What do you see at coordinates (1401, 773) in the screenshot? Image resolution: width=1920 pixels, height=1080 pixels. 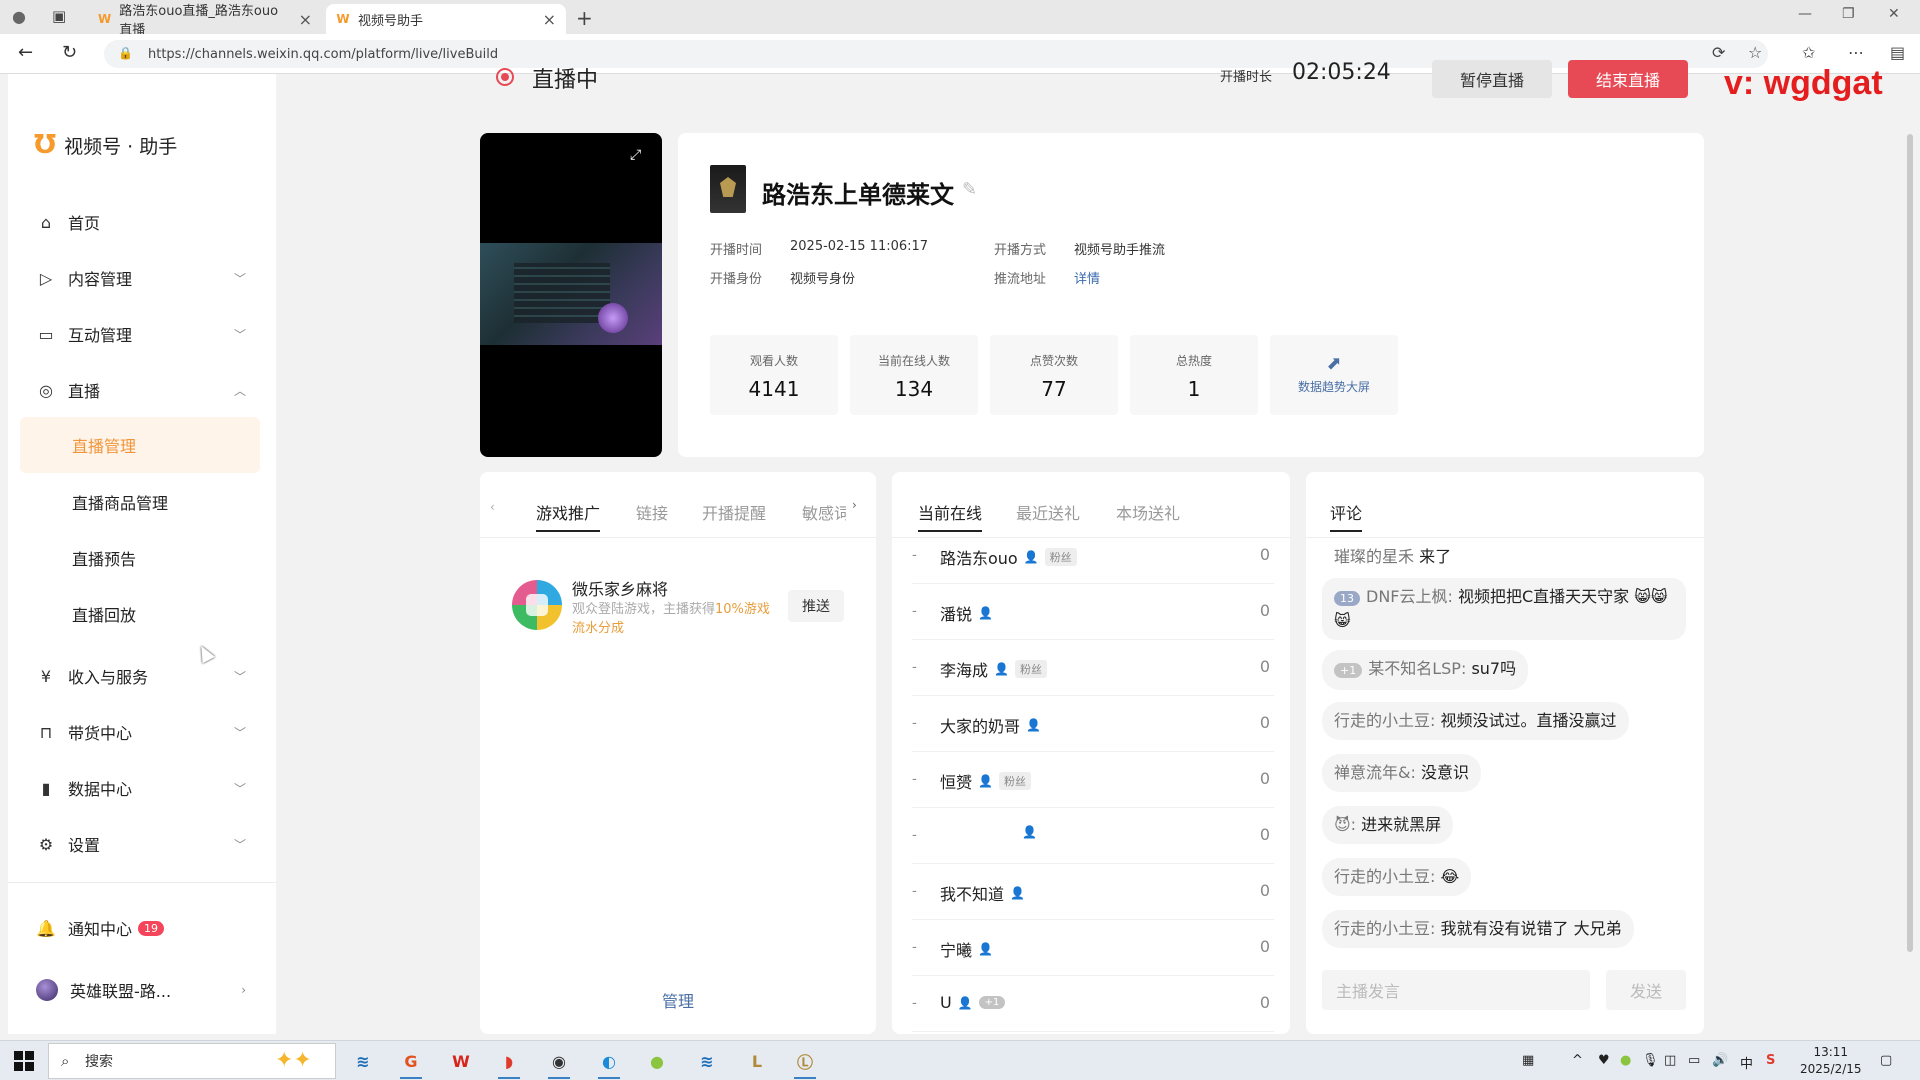 I see `comment-item: 禅意流年&: 没意识` at bounding box center [1401, 773].